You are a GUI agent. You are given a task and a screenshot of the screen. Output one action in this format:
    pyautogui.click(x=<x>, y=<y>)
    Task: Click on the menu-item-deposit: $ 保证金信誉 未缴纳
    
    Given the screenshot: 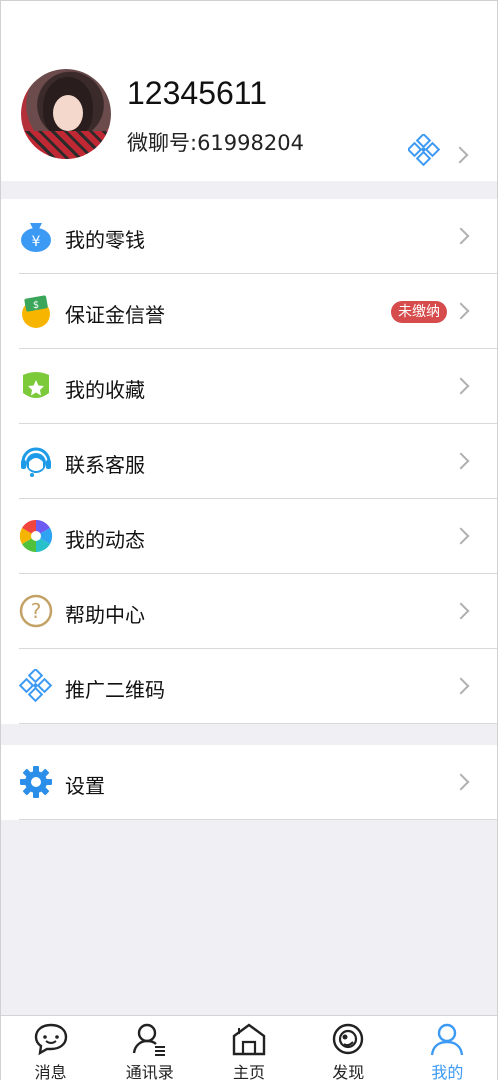 What is the action you would take?
    pyautogui.click(x=249, y=311)
    